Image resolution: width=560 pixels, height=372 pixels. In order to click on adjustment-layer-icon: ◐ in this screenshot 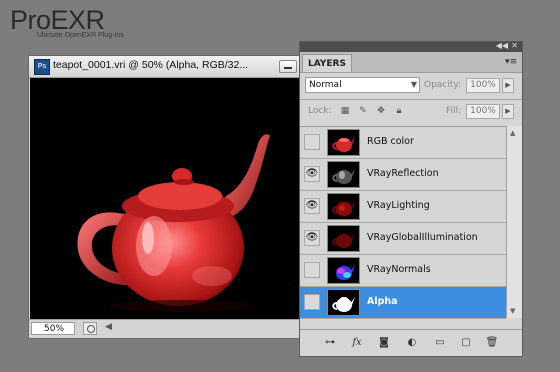, I will do `click(412, 343)`.